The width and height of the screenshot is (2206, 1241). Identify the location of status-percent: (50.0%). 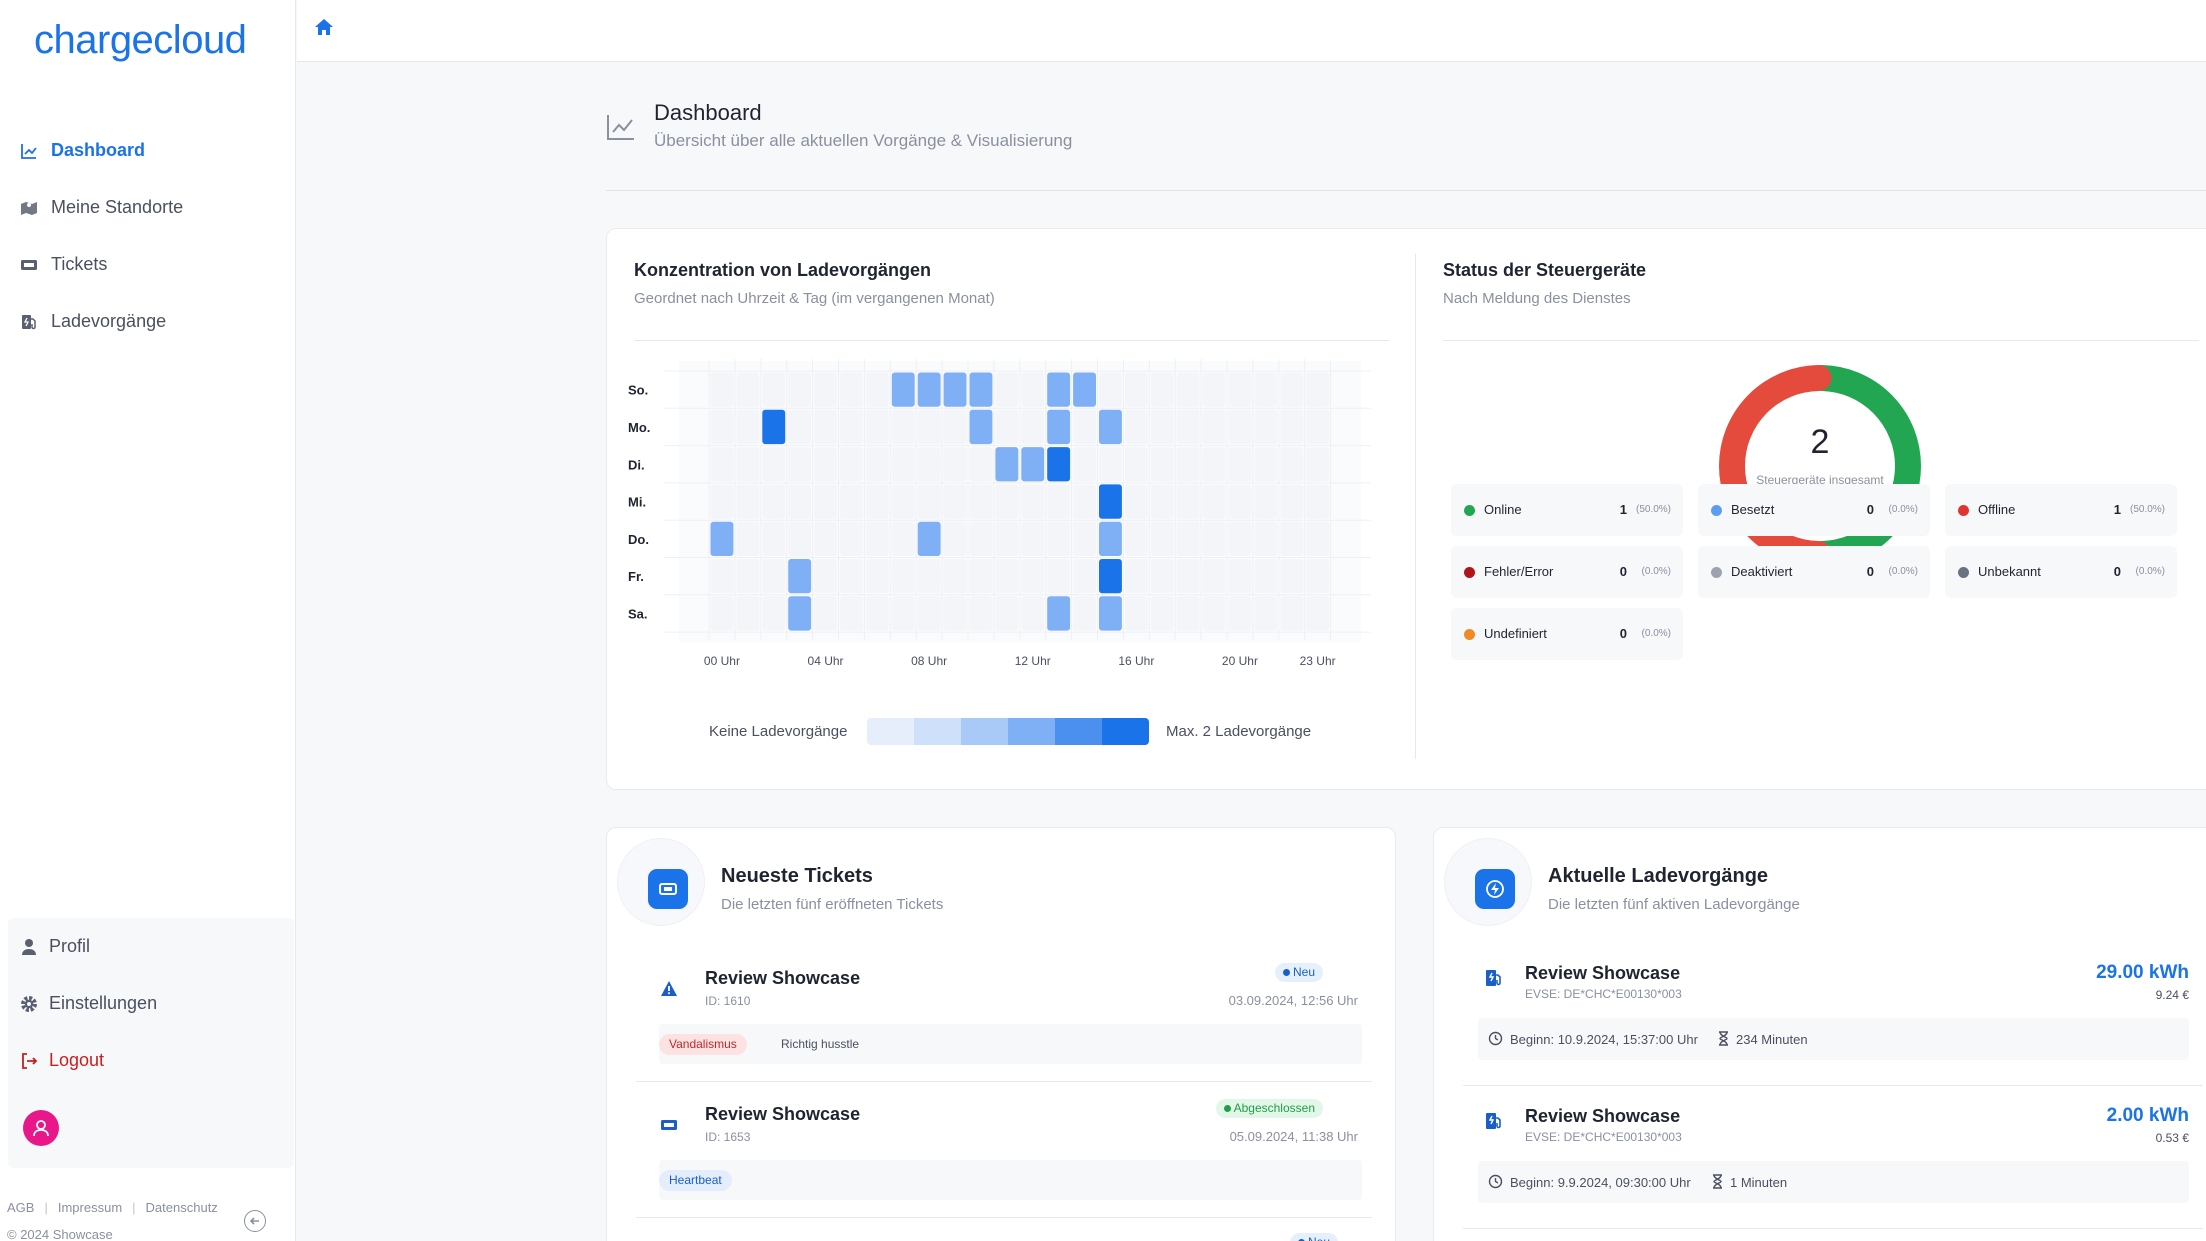
(2147, 509).